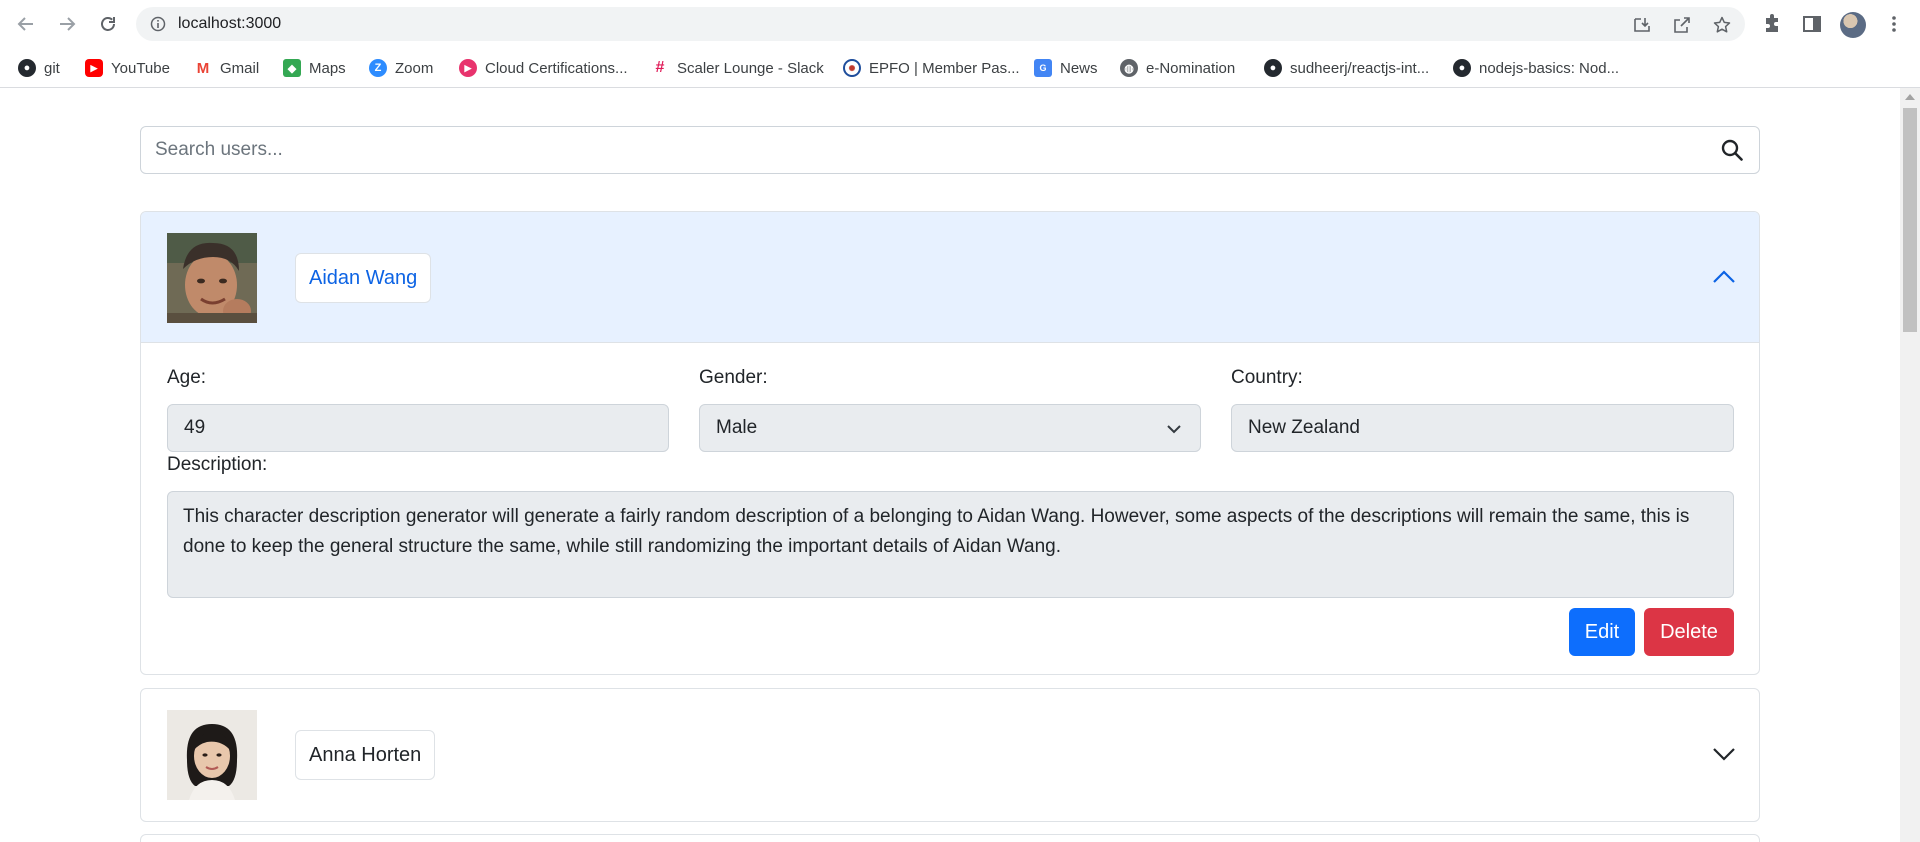  Describe the element at coordinates (414, 68) in the screenshot. I see `bookmark-label: Zoom` at that location.